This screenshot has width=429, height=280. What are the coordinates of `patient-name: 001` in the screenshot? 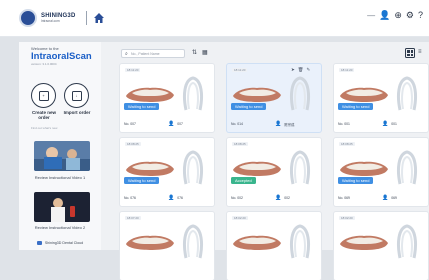 It's located at (394, 124).